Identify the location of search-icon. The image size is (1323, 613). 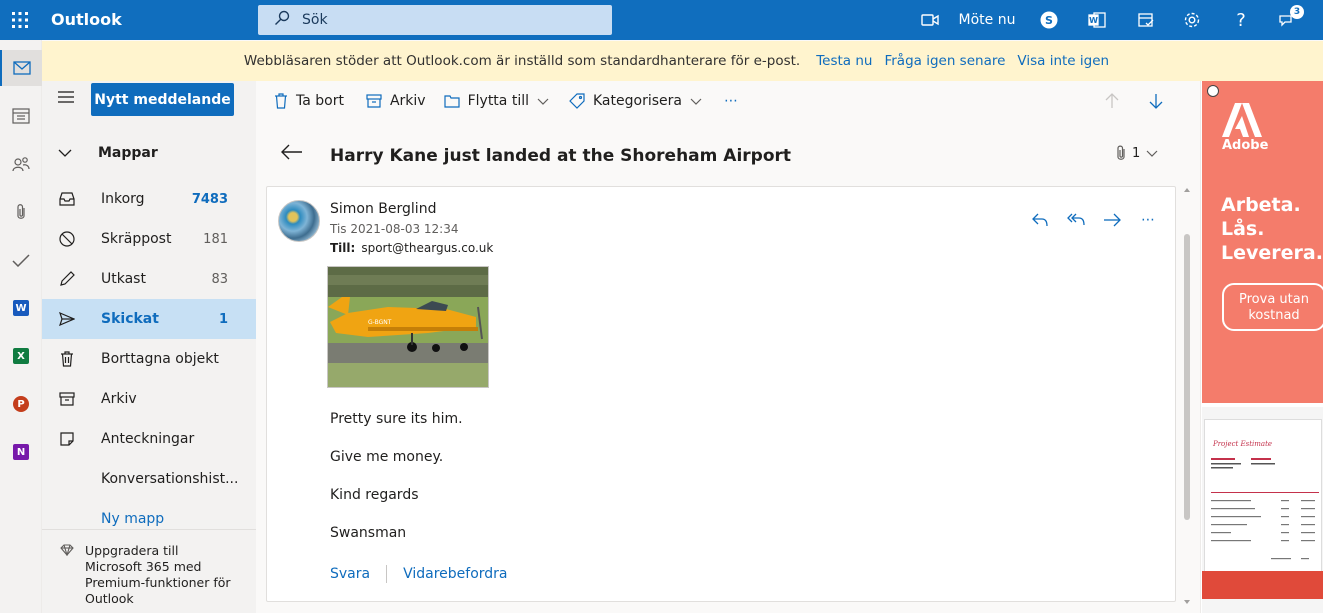
(282, 20).